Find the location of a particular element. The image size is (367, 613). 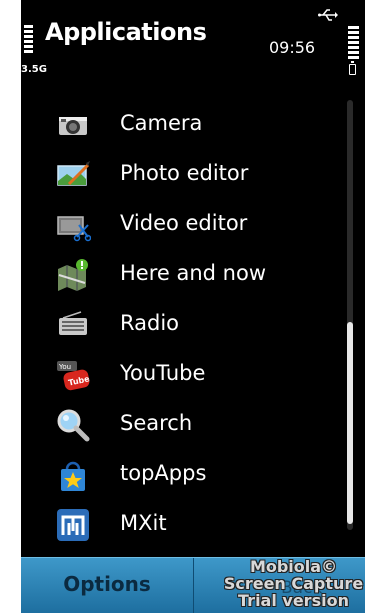

camera-icon is located at coordinates (73, 126).